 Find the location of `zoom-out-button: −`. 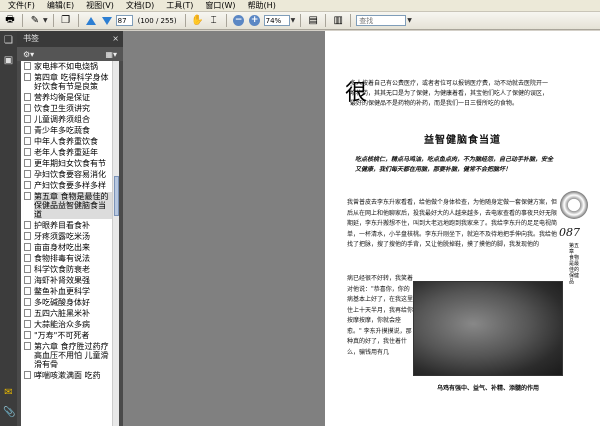

zoom-out-button: − is located at coordinates (239, 21).